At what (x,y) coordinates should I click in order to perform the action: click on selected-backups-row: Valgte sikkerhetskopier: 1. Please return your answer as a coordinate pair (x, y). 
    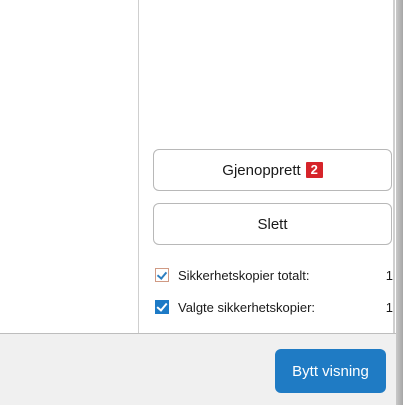
    Looking at the image, I should click on (275, 307).